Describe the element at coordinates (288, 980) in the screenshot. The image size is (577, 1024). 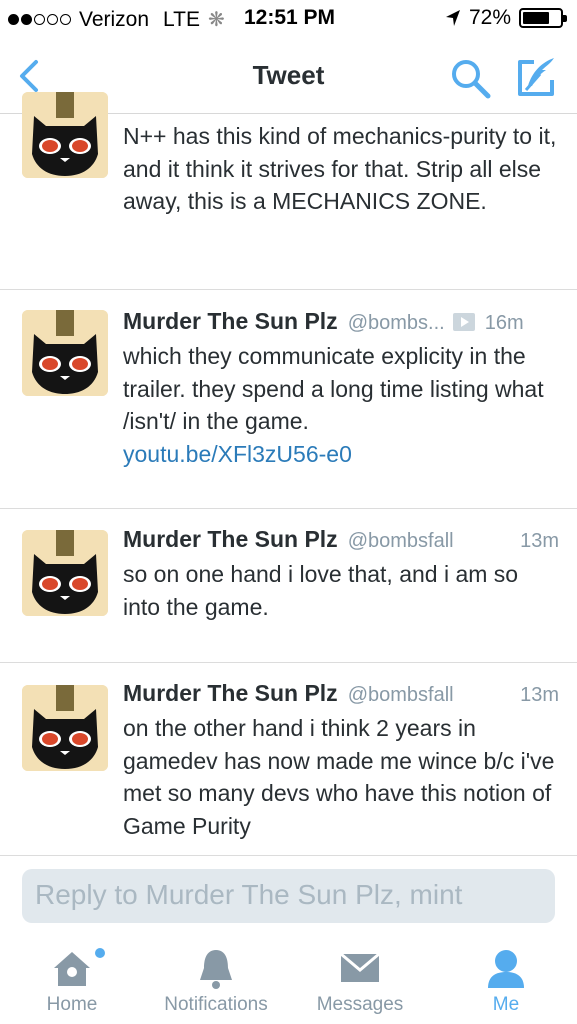
I see `tab-bar: Home Notifications Messages Me` at that location.